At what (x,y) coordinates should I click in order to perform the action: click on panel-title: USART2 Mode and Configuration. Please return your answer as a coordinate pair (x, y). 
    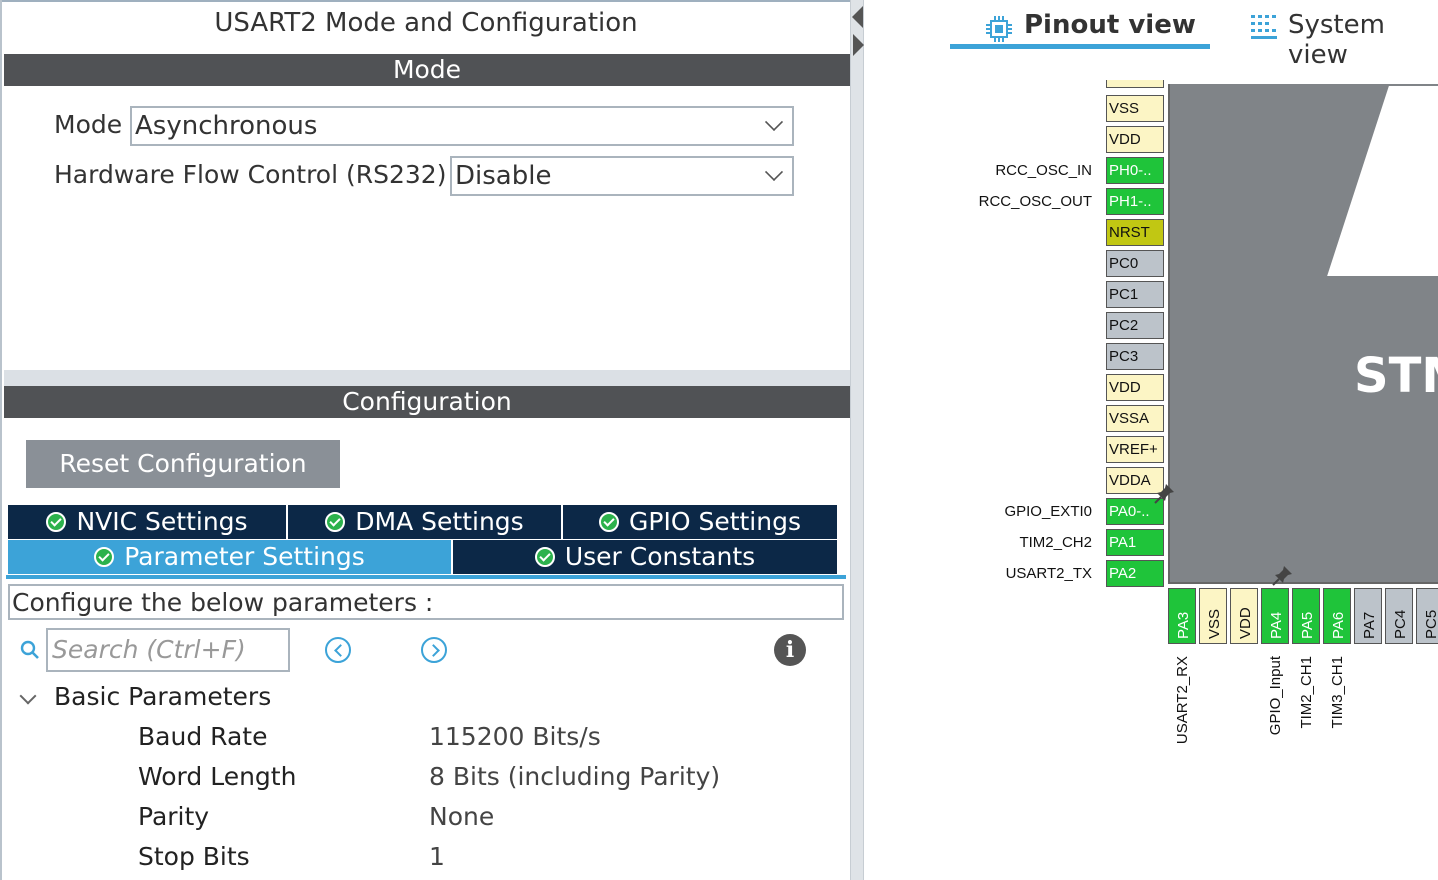
    Looking at the image, I should click on (426, 23).